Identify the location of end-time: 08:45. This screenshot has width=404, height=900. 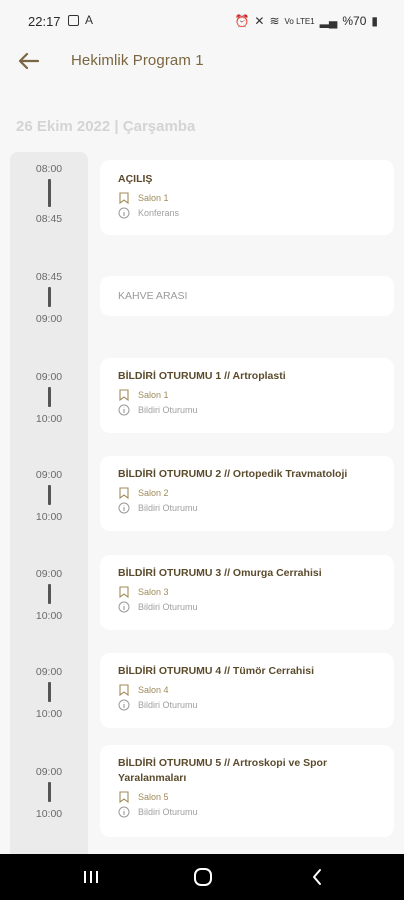
(49, 219).